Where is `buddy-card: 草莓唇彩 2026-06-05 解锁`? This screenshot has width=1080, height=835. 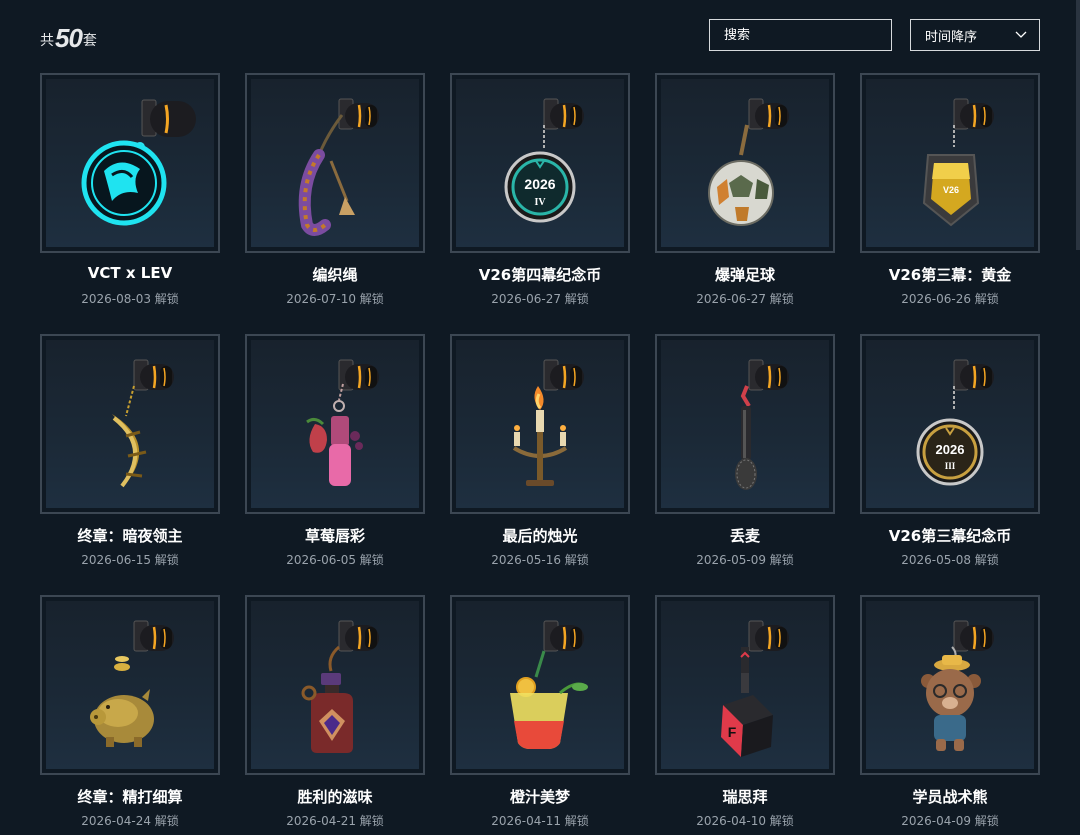
buddy-card: 草莓唇彩 2026-06-05 解锁 is located at coordinates (335, 454).